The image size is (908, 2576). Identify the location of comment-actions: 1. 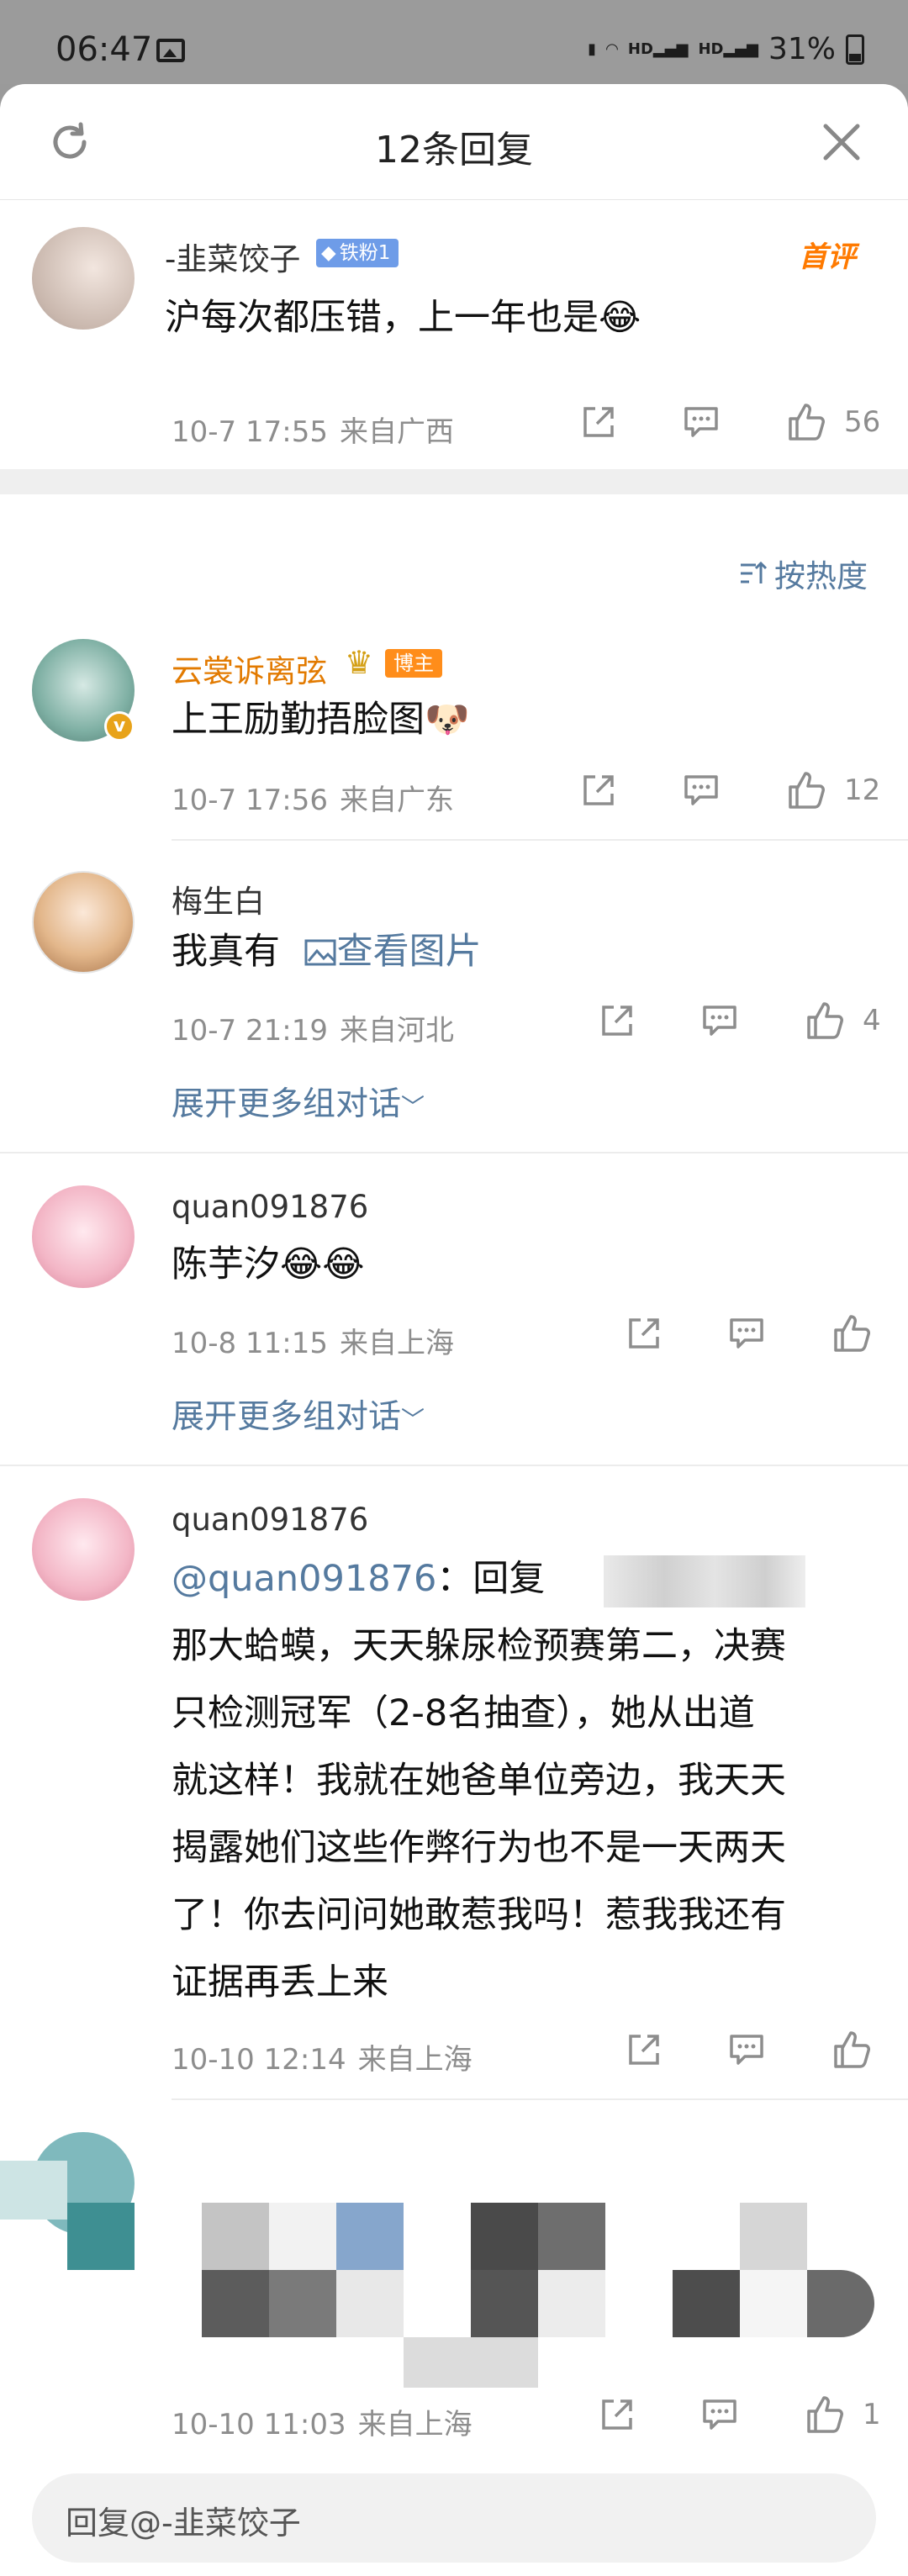
(739, 2414).